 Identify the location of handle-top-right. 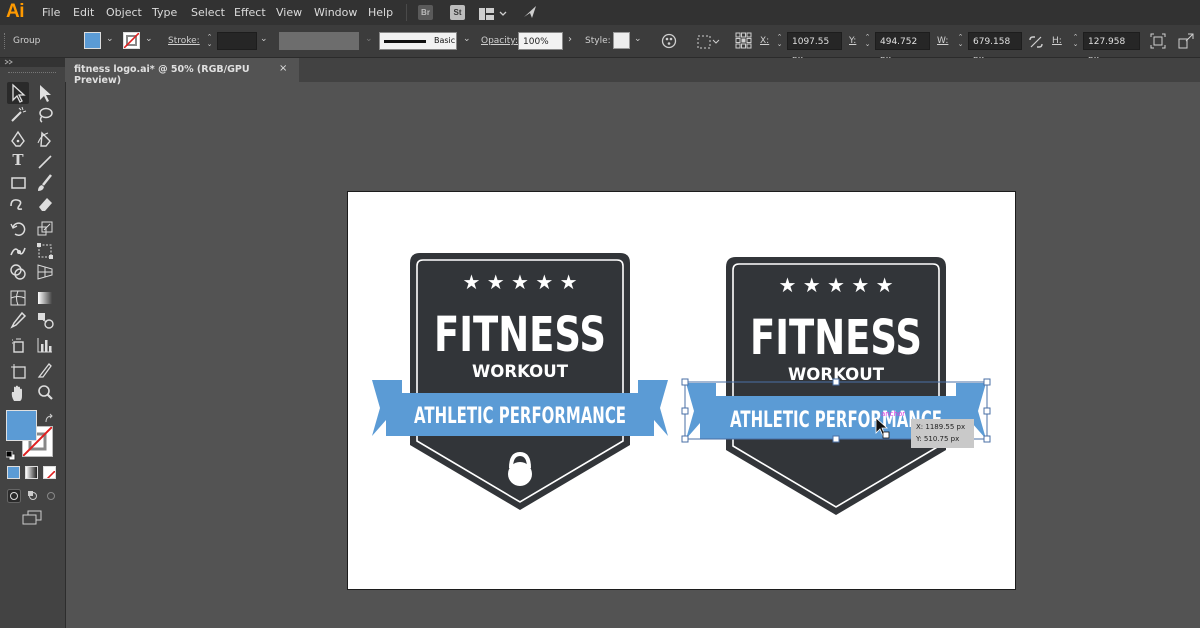
(987, 382).